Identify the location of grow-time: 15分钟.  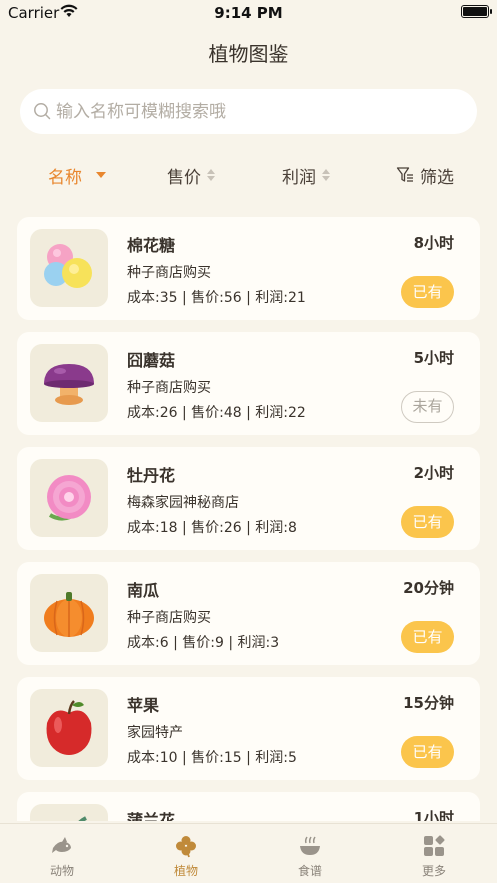
(428, 703).